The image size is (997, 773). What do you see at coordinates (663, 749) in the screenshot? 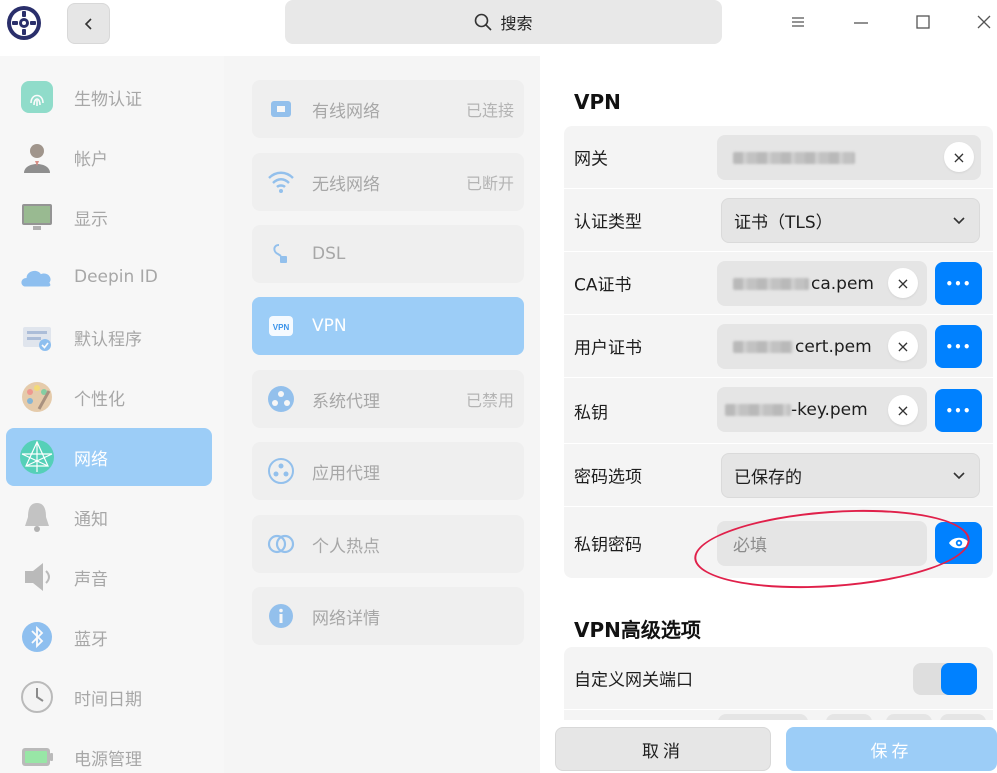
I see `cancel-button: 取消` at bounding box center [663, 749].